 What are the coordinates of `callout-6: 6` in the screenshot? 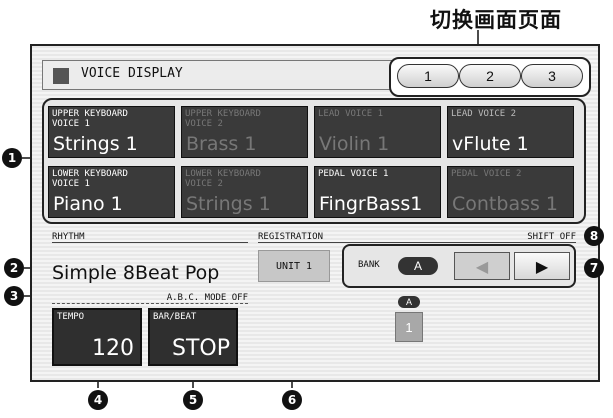 It's located at (292, 400).